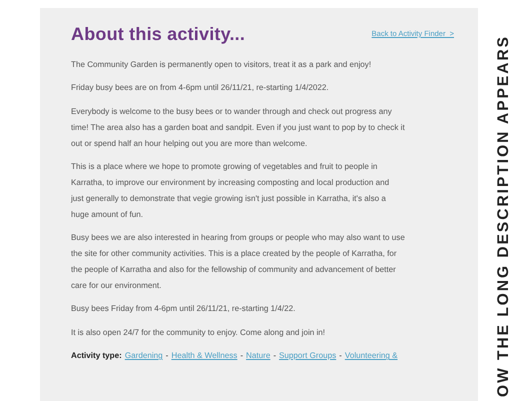  I want to click on description-paragraph: This is a place where we hope to promote growing of vegetables and fruit to people in Karratha, to improve our environment by increasing composting and local production and just generally to demonstrate that vegie growing isn't just possible in Karratha, it's also a huge amount of fun., so click(230, 191).